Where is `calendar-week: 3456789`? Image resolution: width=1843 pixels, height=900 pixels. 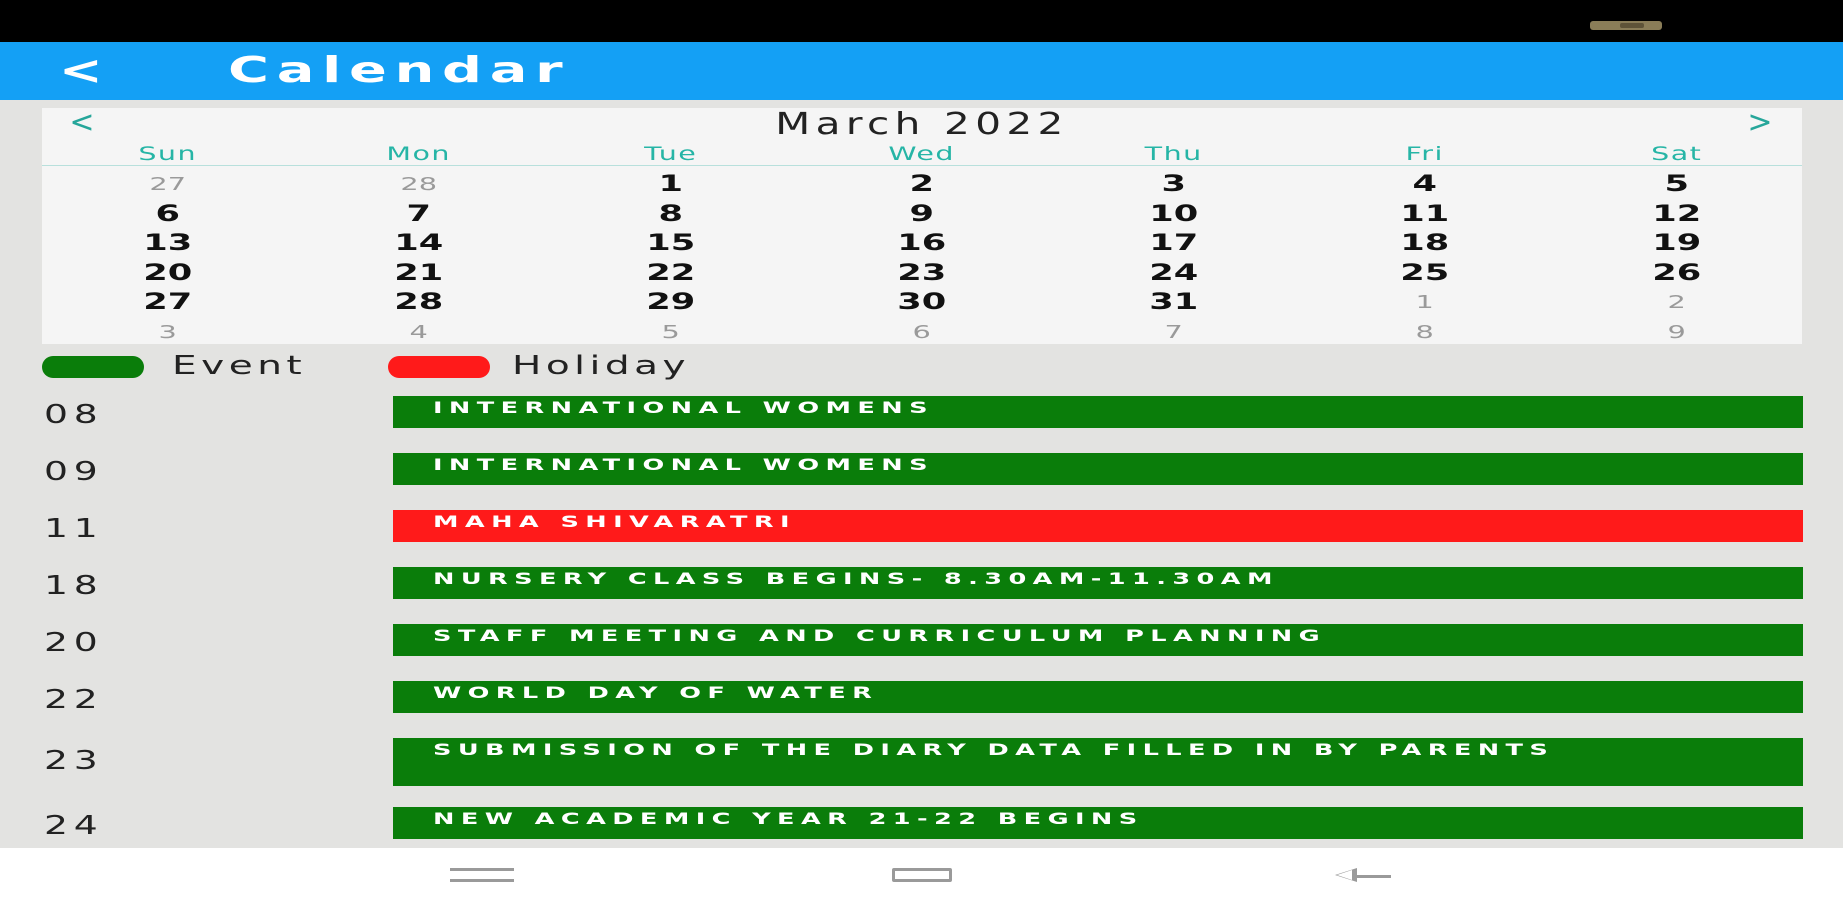
calendar-week: 3456789 is located at coordinates (922, 333).